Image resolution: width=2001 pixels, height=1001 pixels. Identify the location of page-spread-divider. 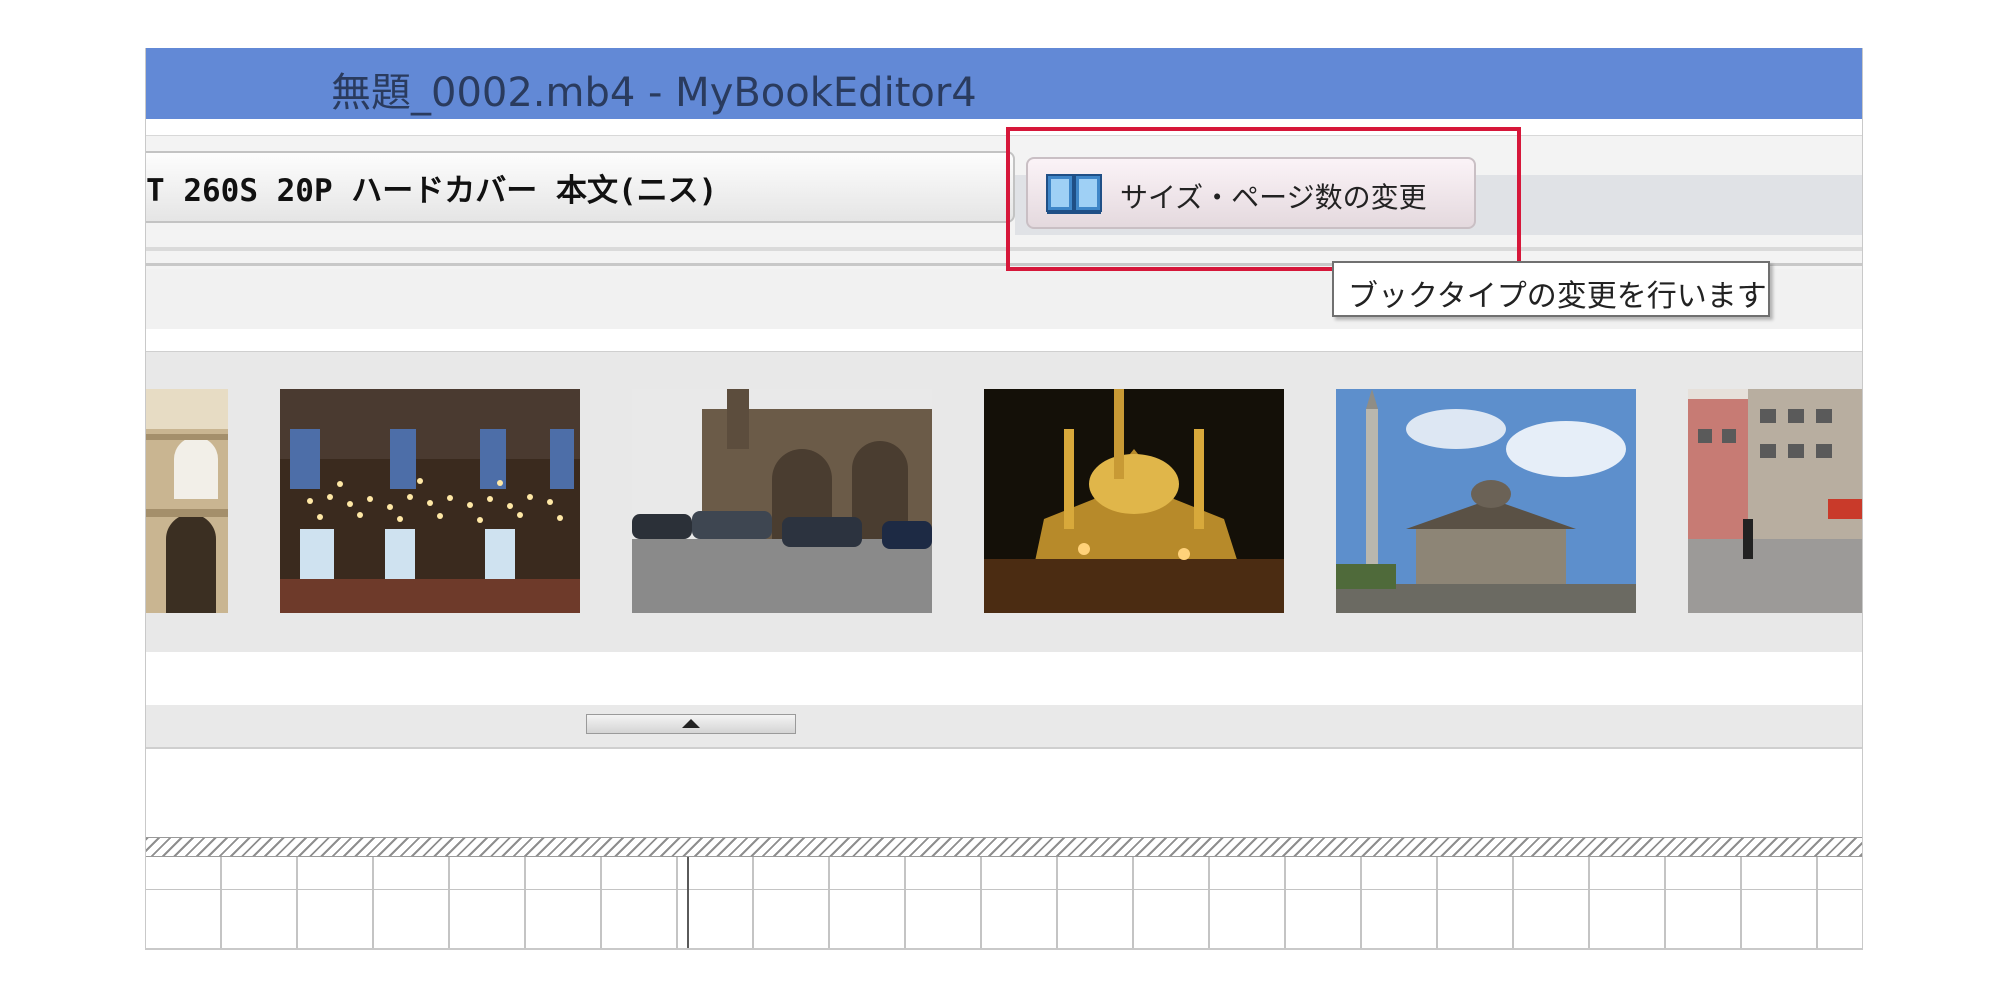
(688, 903).